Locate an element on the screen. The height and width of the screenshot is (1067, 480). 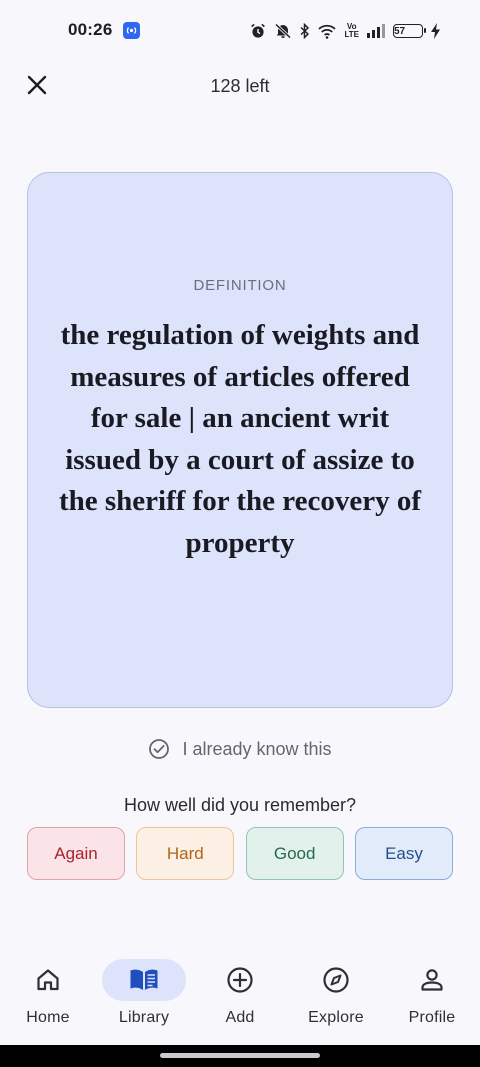
volte-icon: Vo LTE is located at coordinates (351, 31).